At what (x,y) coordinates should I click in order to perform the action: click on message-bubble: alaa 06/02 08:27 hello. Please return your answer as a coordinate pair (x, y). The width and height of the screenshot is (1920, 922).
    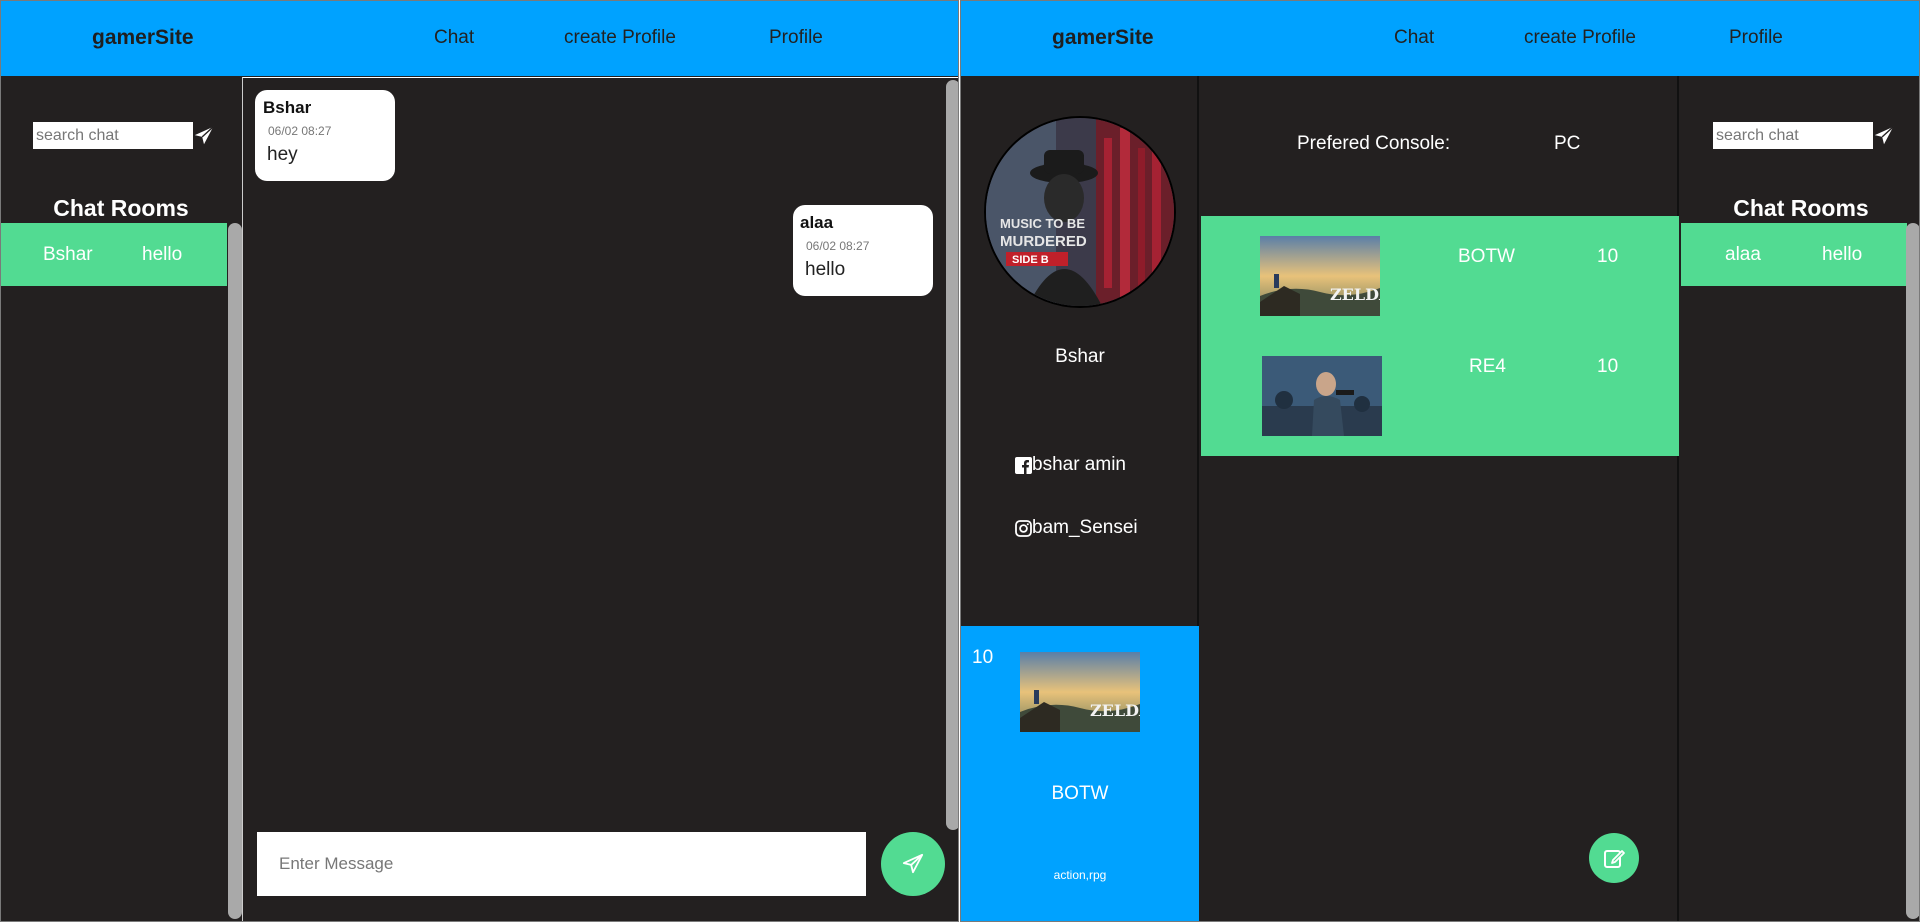
    Looking at the image, I should click on (863, 250).